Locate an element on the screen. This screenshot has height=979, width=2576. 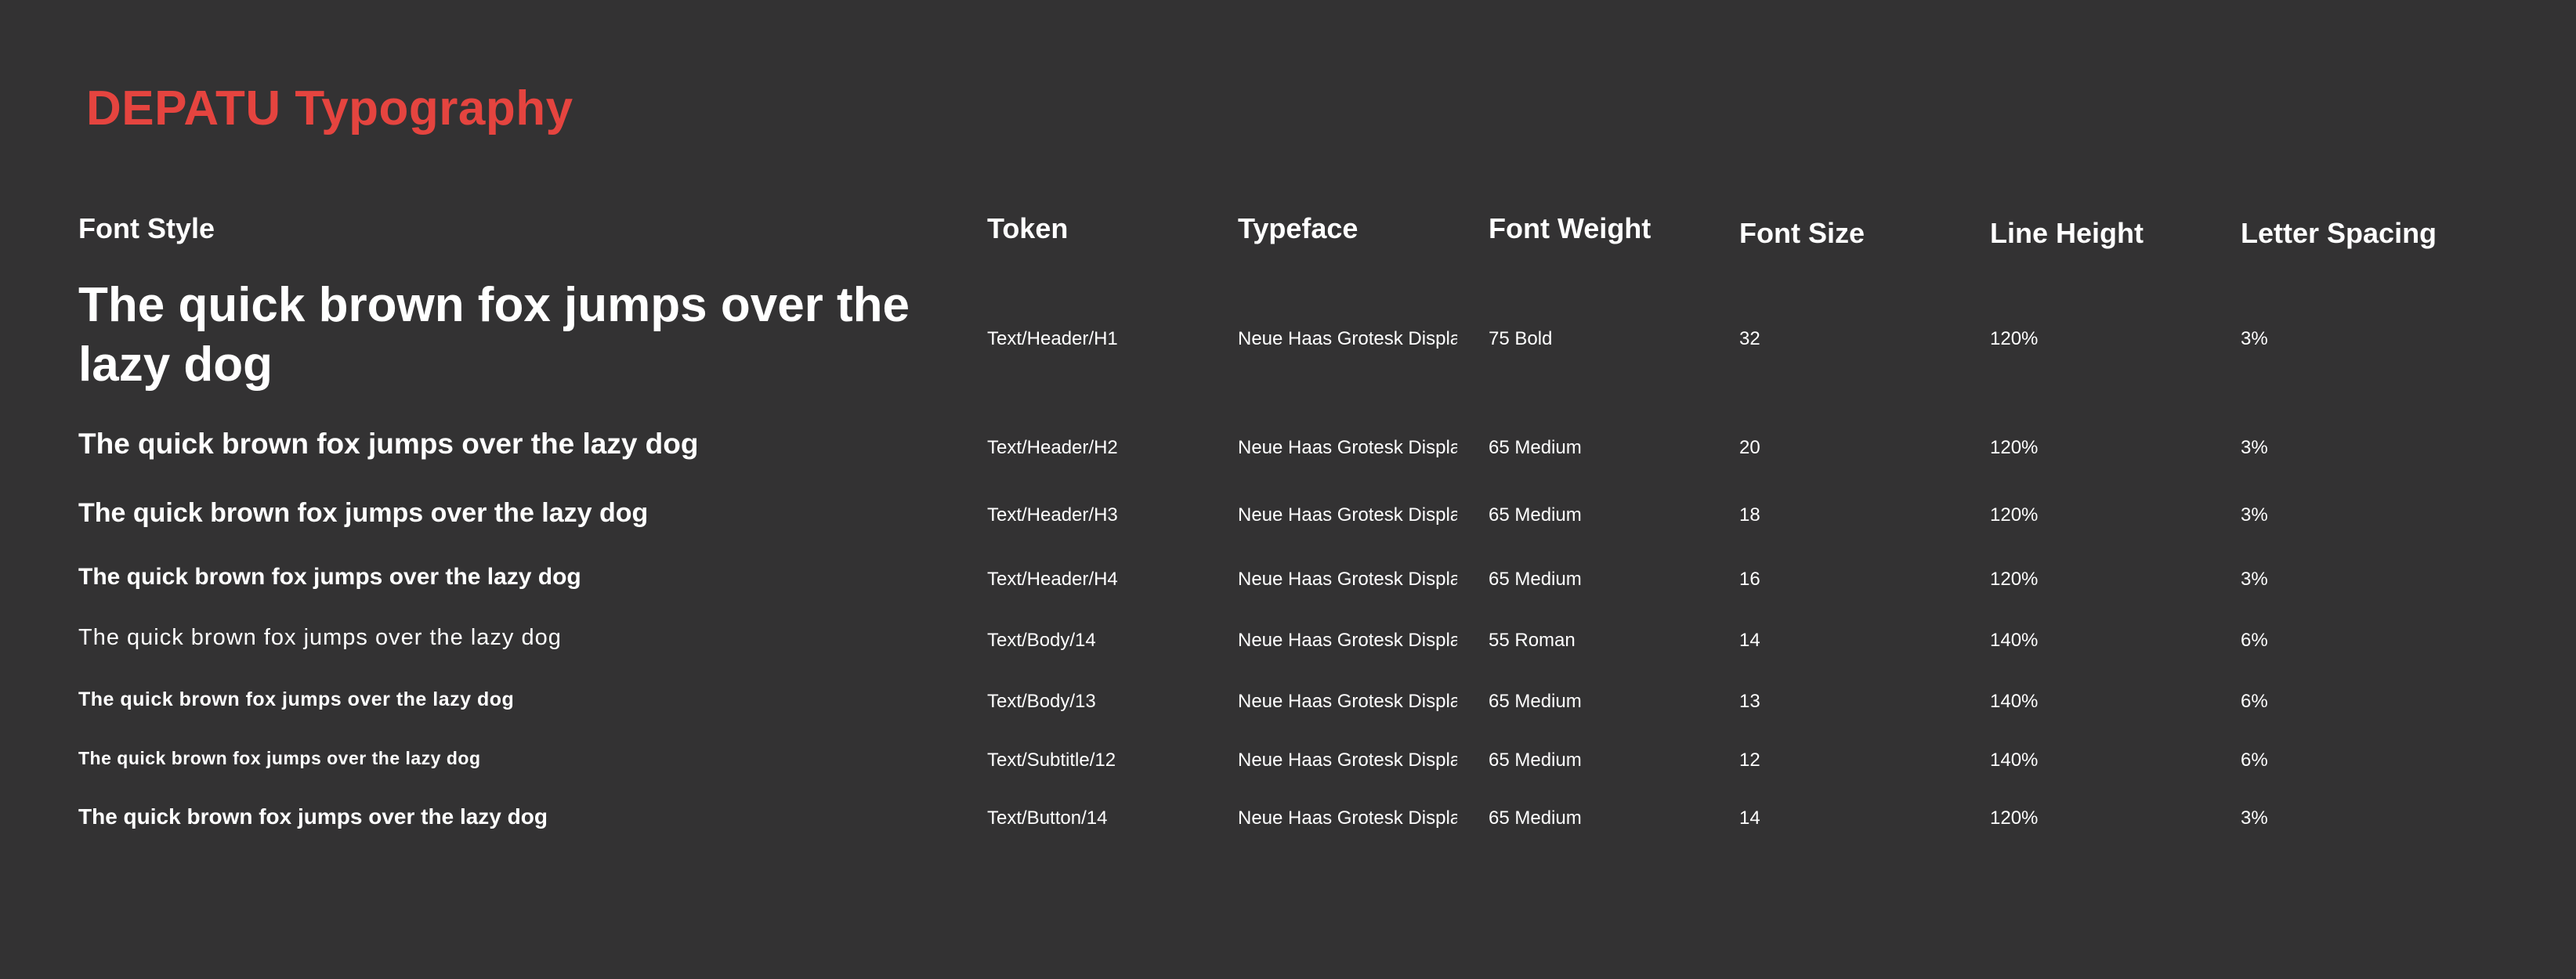
token-cell: Text/Button/14 is located at coordinates (1048, 818).